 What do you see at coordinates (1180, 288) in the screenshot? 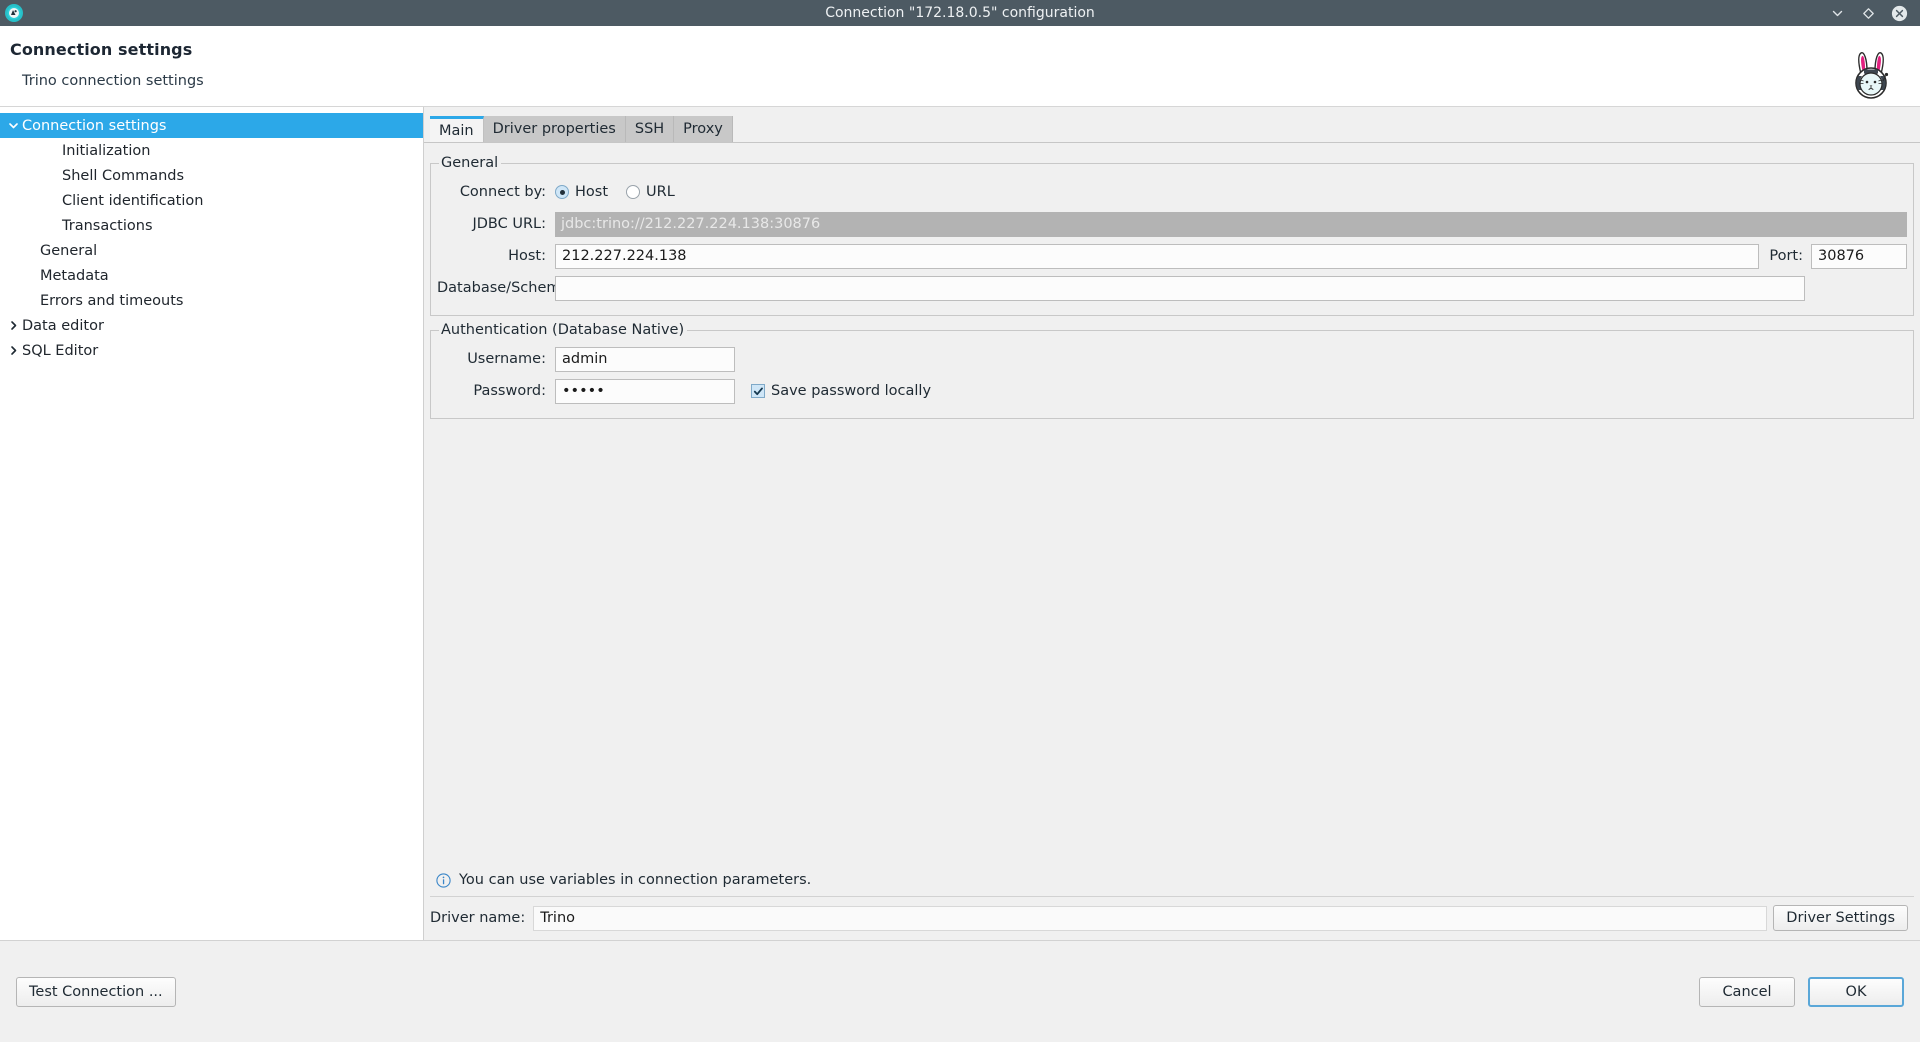
I see `database-schema-input` at bounding box center [1180, 288].